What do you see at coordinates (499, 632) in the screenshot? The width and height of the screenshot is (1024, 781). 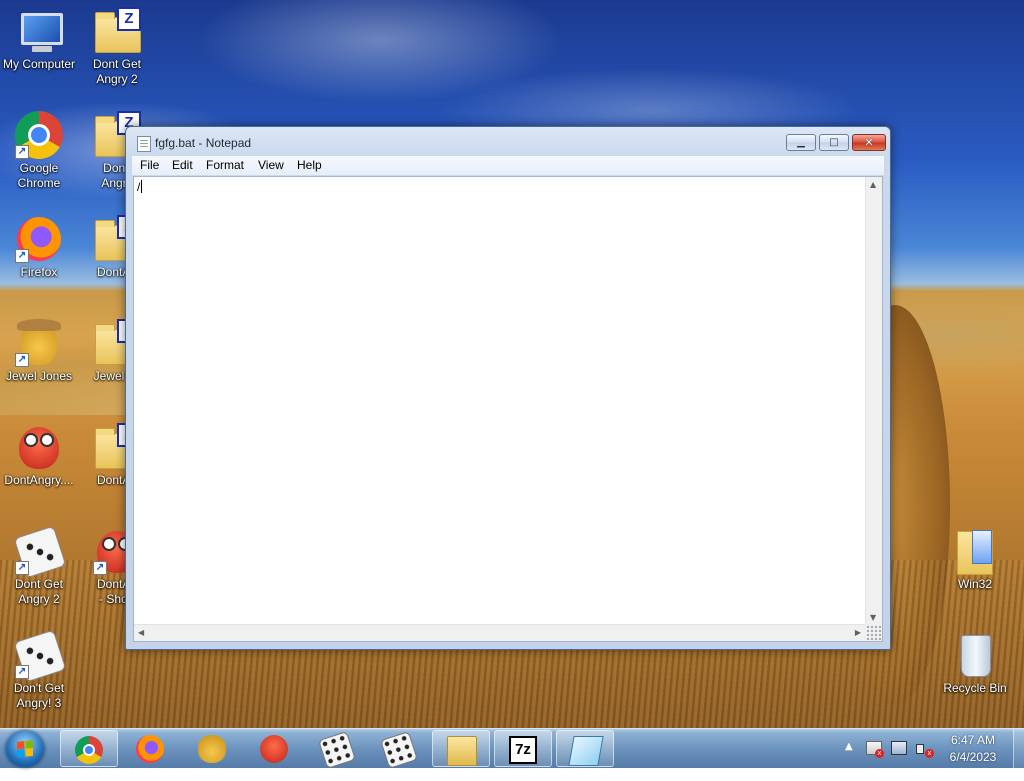 I see `horizontal-scrollbar: ◀ ▶` at bounding box center [499, 632].